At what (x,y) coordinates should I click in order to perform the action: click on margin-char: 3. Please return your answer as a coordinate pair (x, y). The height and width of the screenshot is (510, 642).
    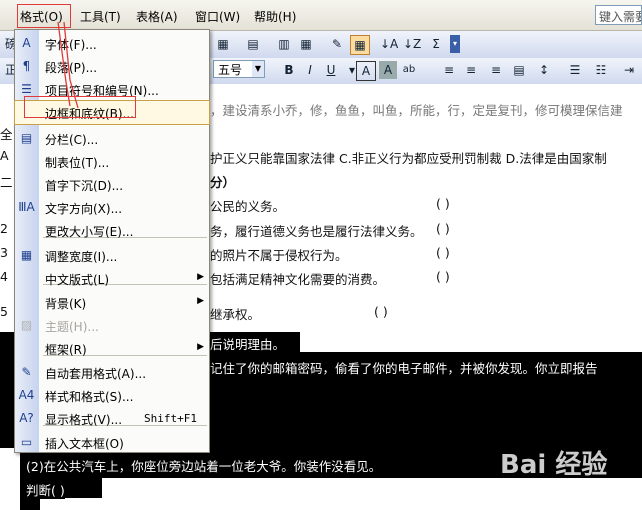
    Looking at the image, I should click on (4, 252).